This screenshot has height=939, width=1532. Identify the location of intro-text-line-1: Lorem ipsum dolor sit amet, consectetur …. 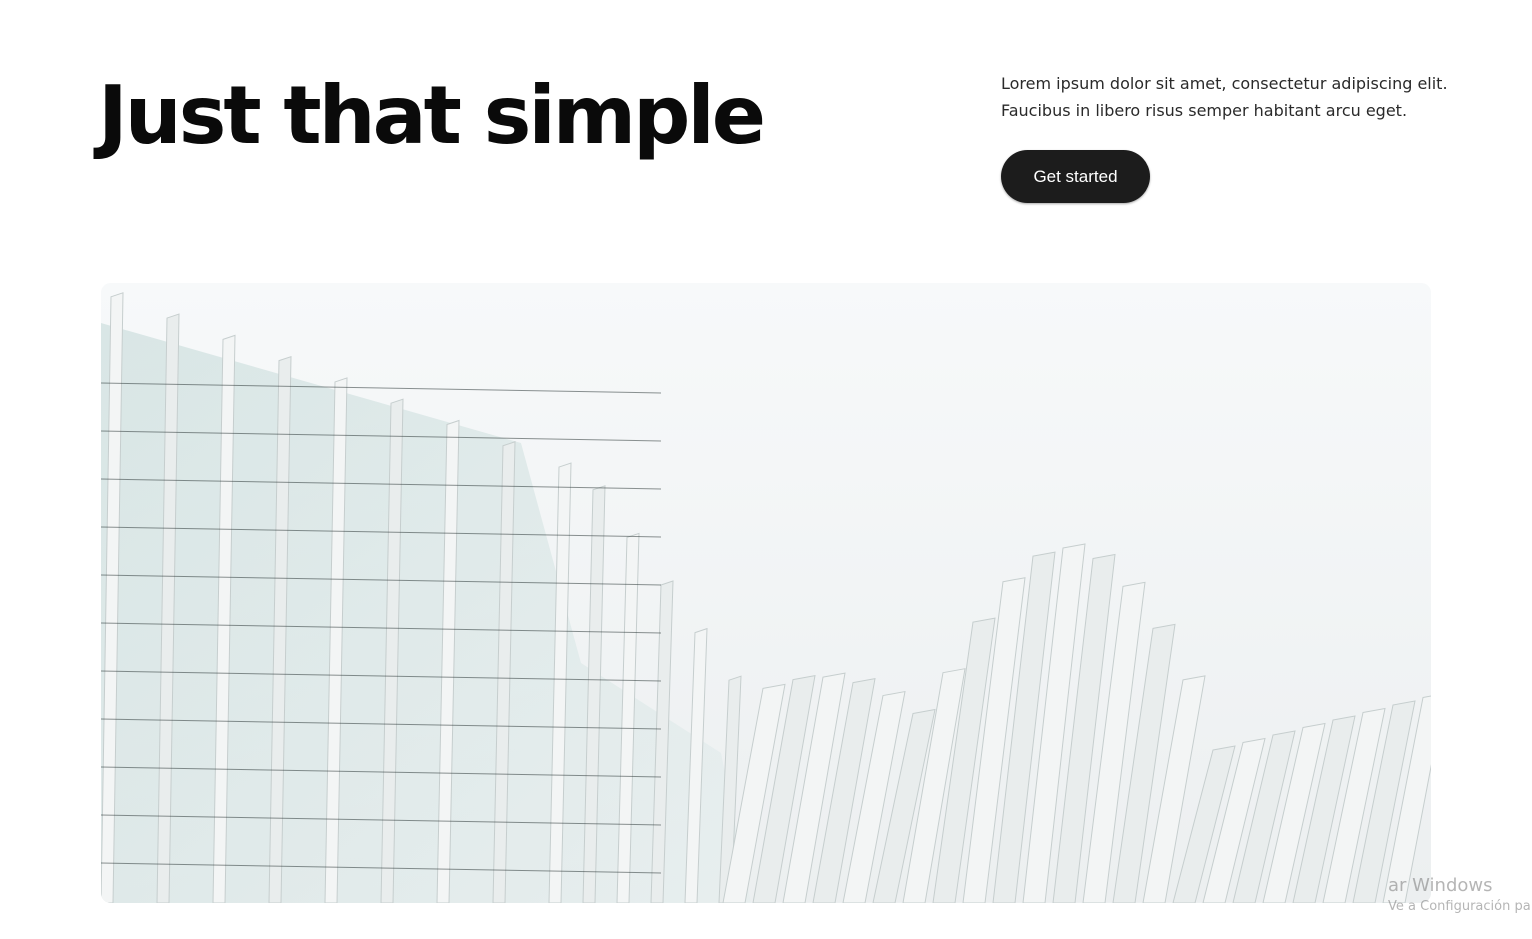
(1224, 83).